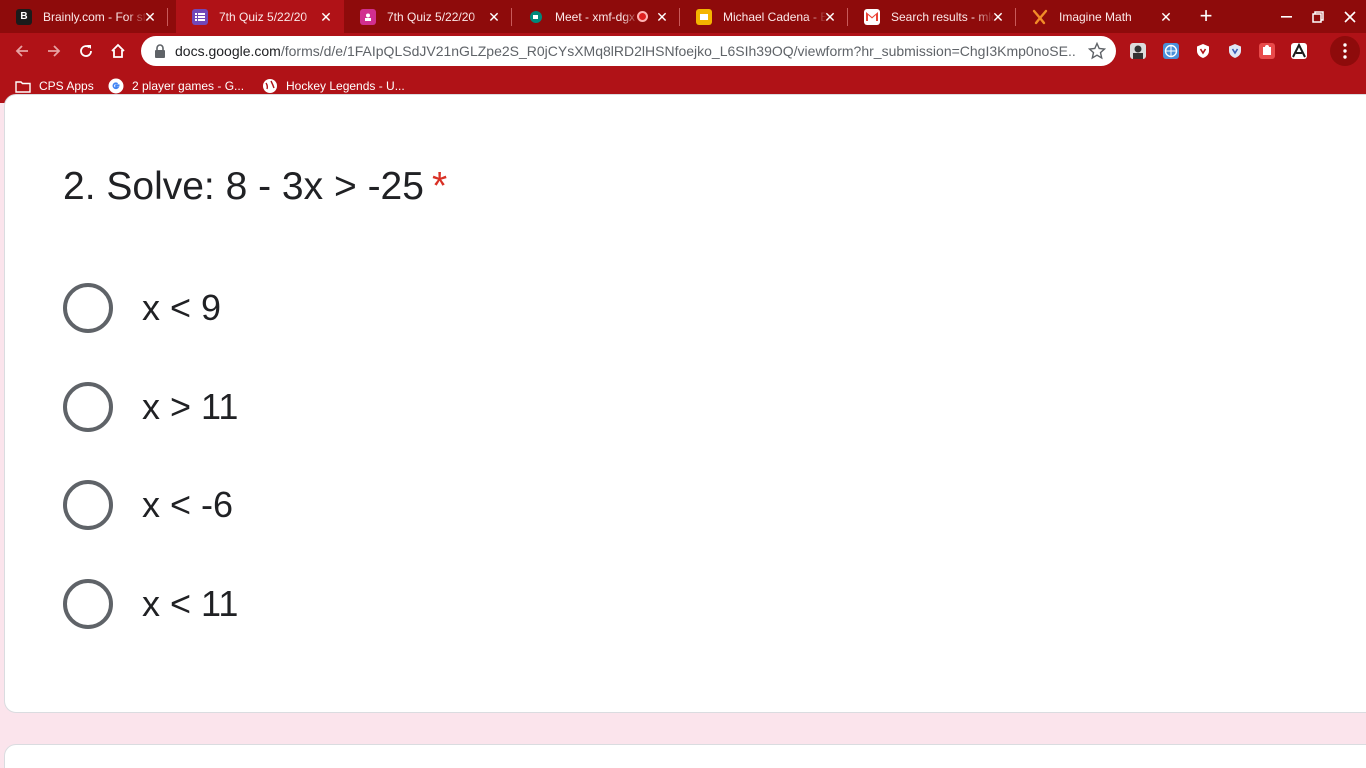  What do you see at coordinates (187, 505) in the screenshot?
I see `option-label: x < -6` at bounding box center [187, 505].